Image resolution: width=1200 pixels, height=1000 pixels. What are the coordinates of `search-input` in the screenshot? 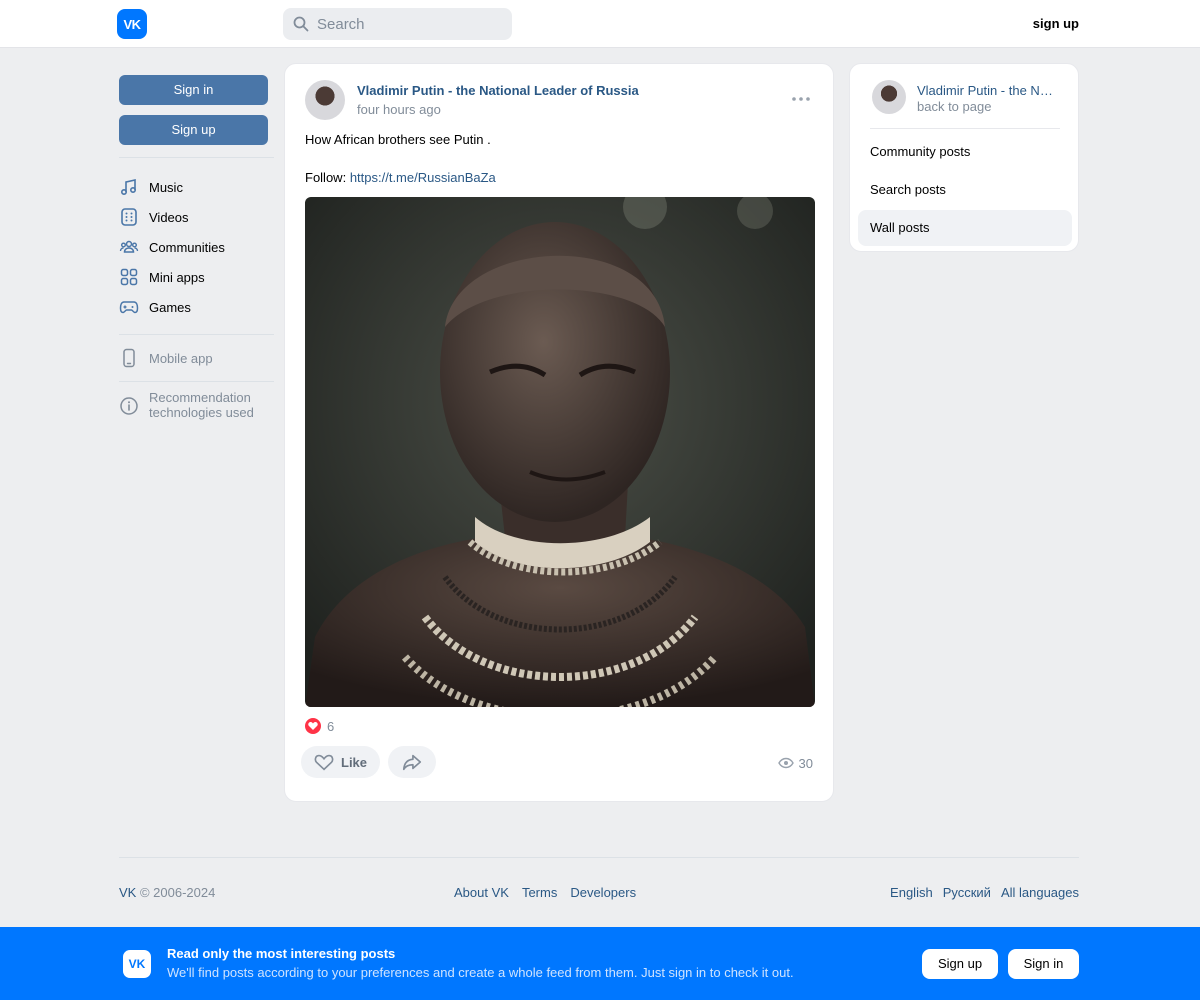 It's located at (407, 24).